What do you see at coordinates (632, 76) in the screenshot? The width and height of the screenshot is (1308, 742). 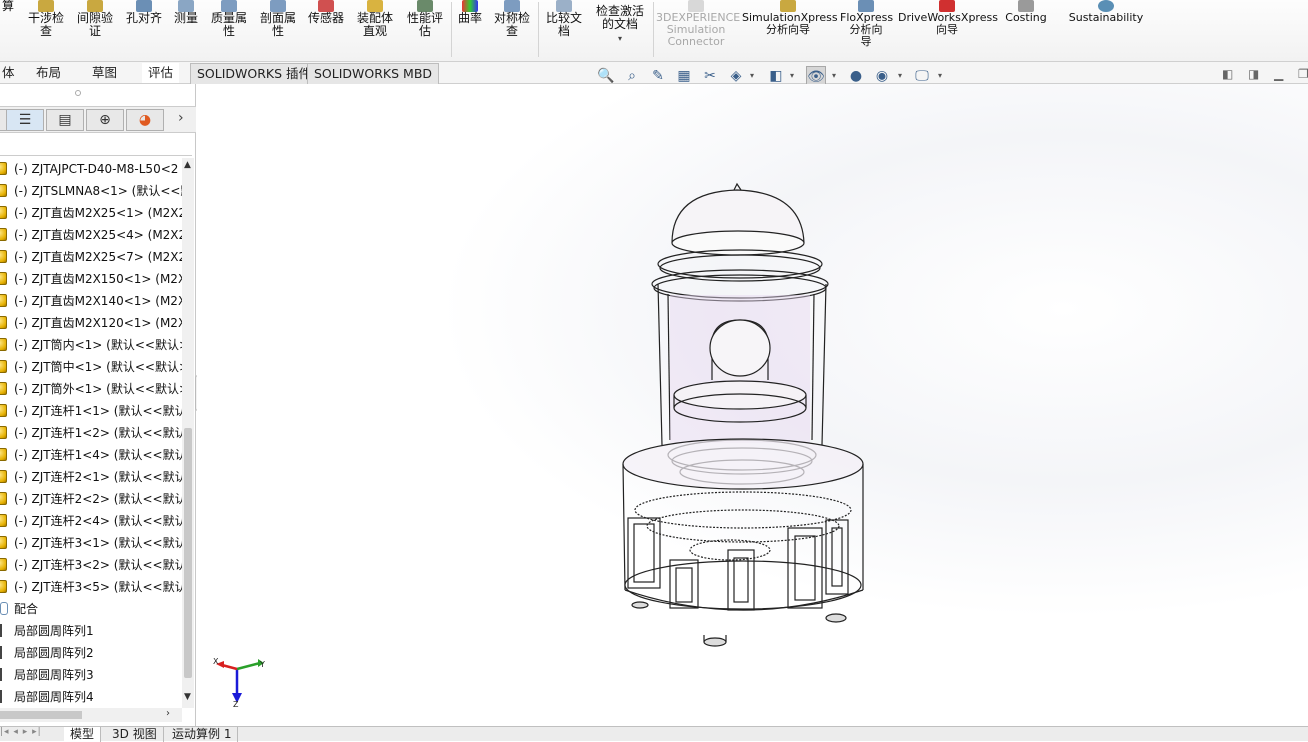 I see `zoom-to-area-icon: ⌕` at bounding box center [632, 76].